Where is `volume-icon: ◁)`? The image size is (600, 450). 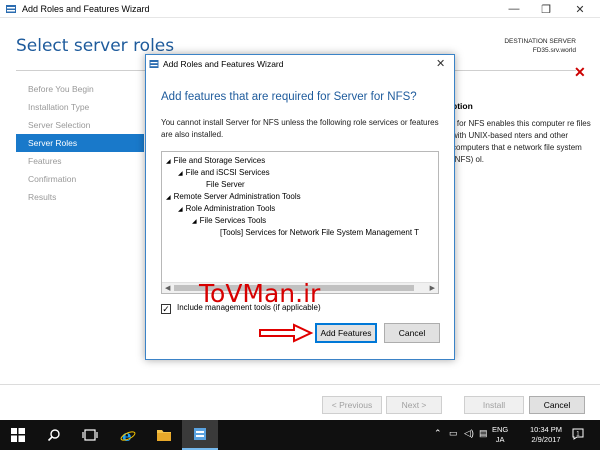
volume-icon: ◁) is located at coordinates (469, 433).